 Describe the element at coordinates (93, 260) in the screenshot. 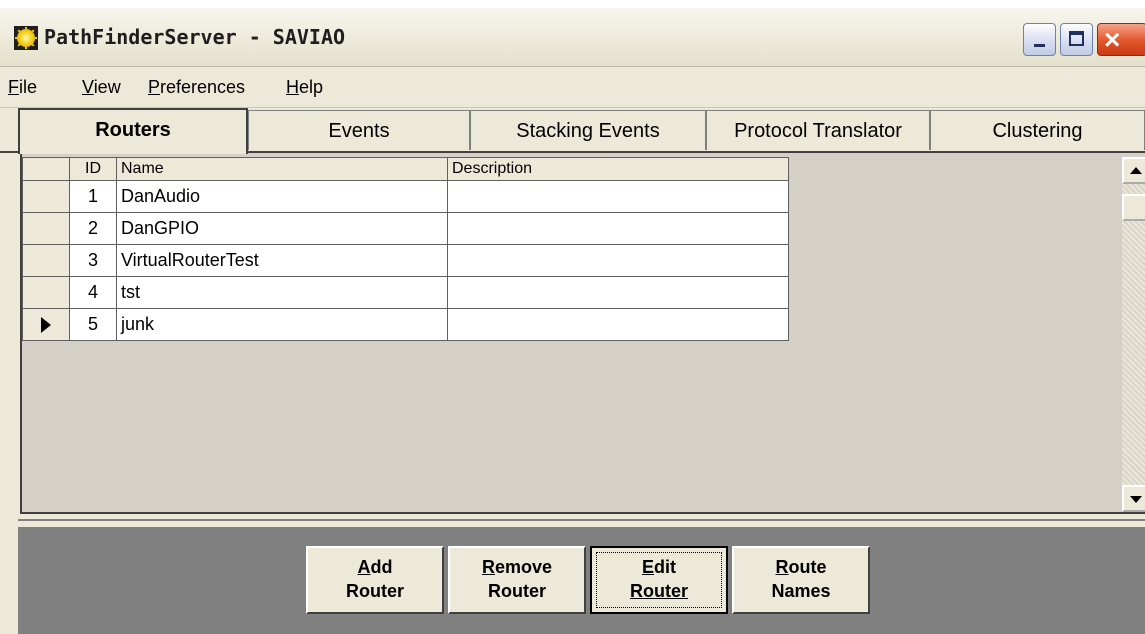

I see `cell-id: 3` at that location.